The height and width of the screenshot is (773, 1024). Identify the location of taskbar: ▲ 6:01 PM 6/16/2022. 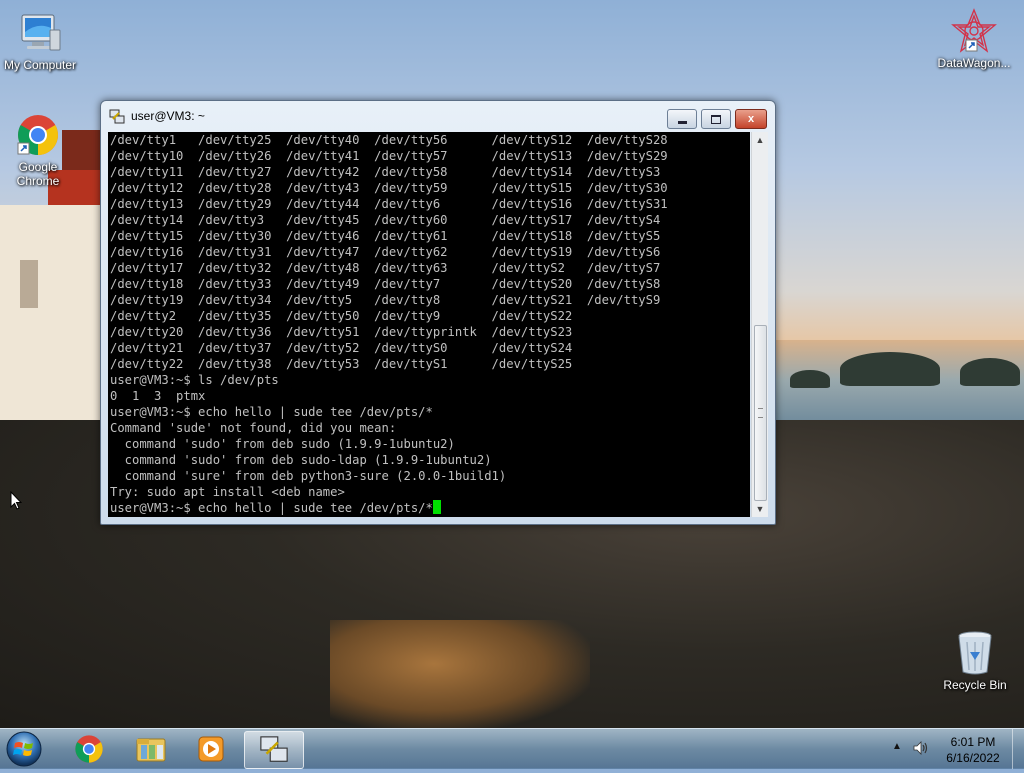
(512, 748).